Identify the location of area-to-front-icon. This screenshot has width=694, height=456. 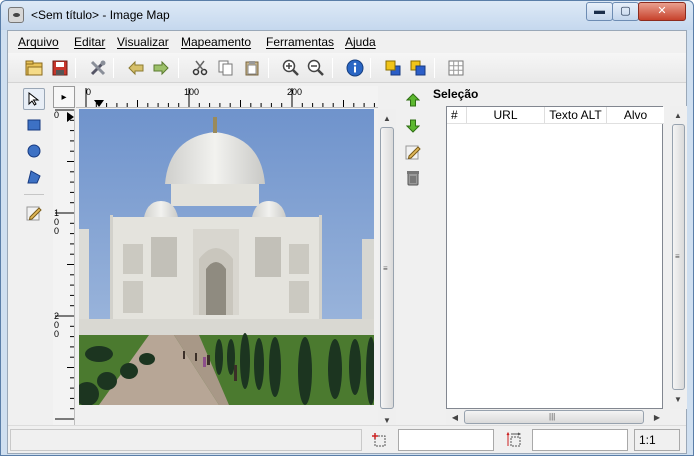
(393, 68).